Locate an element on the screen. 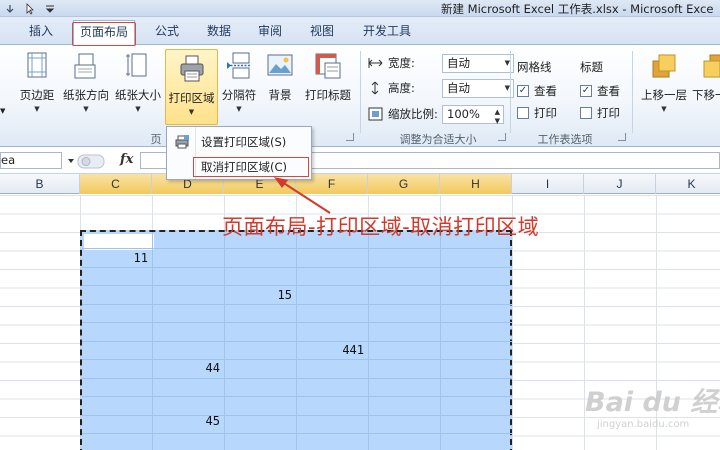 This screenshot has height=450, width=720. annotation-text: 页面布局-打印区域-取消打印区域 is located at coordinates (381, 227).